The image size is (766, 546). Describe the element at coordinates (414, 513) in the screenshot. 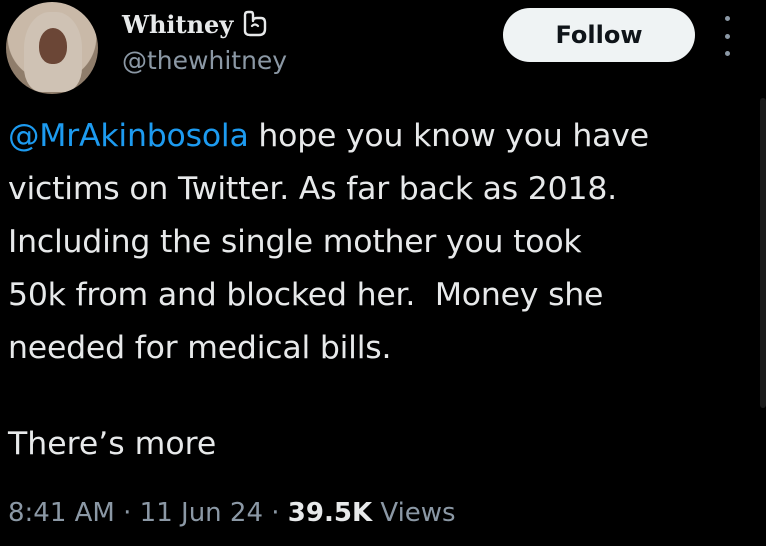

I see `views-label: Views` at that location.